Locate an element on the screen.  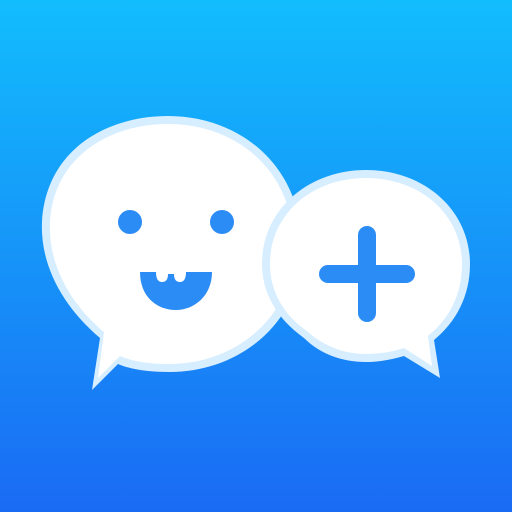
right-eye is located at coordinates (222, 222).